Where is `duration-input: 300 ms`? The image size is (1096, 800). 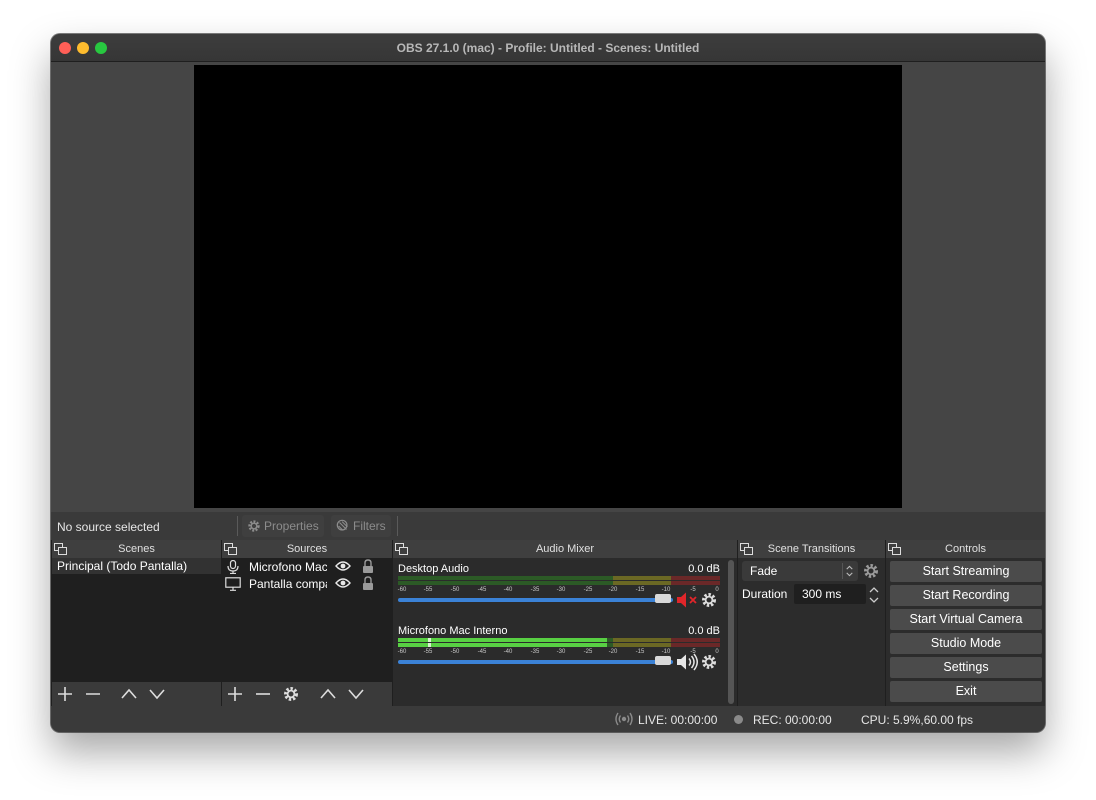
duration-input: 300 ms is located at coordinates (830, 594).